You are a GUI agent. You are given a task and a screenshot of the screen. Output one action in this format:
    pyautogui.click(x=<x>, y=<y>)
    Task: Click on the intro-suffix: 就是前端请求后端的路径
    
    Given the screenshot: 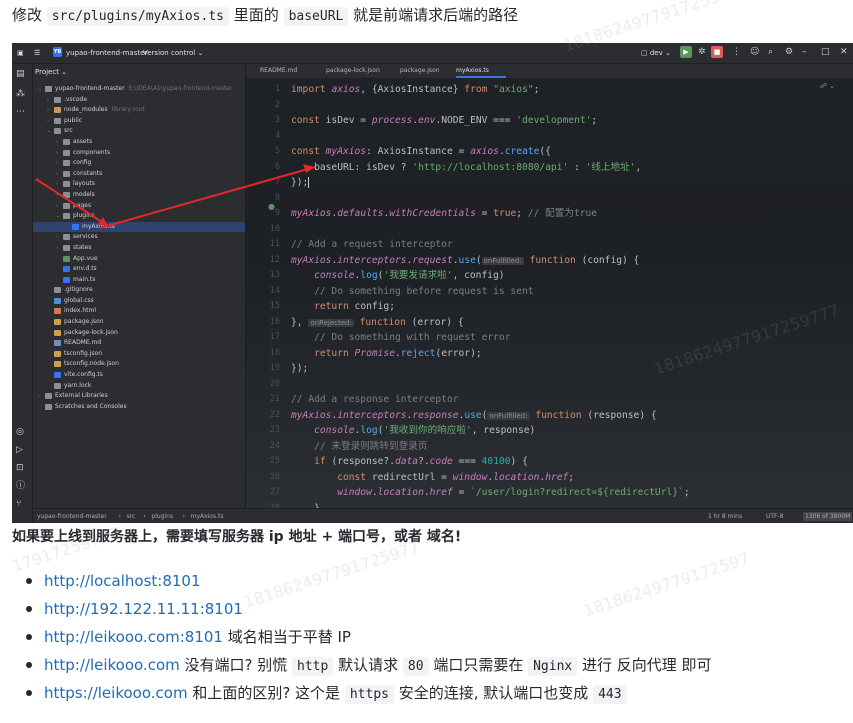 What is the action you would take?
    pyautogui.click(x=436, y=15)
    